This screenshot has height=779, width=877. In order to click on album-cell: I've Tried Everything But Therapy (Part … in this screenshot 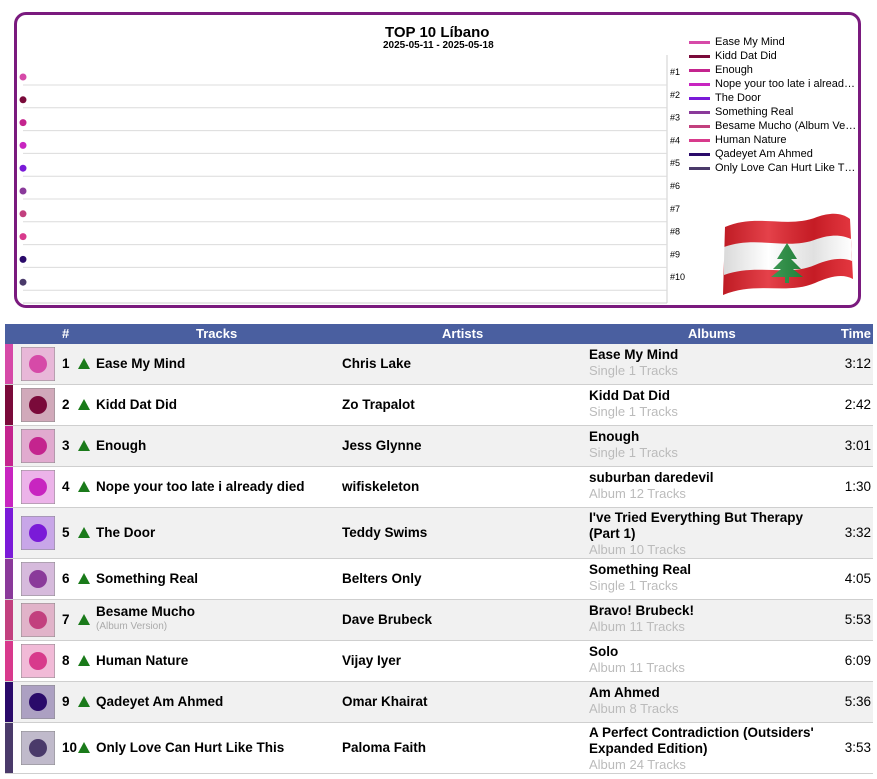, I will do `click(709, 534)`.